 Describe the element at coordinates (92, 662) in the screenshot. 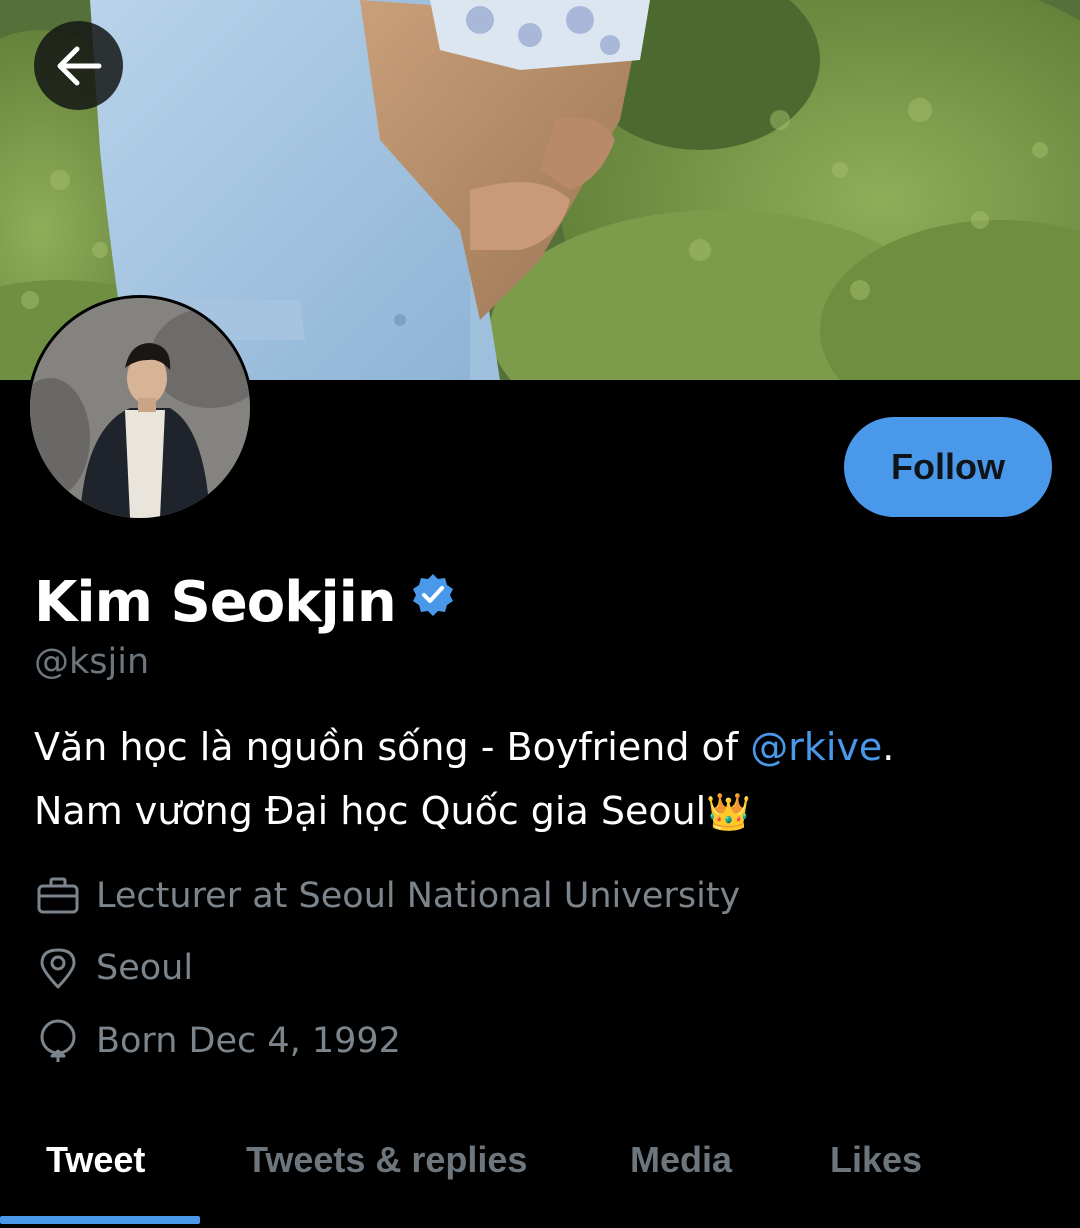

I see `profile-handle: @ksjin` at that location.